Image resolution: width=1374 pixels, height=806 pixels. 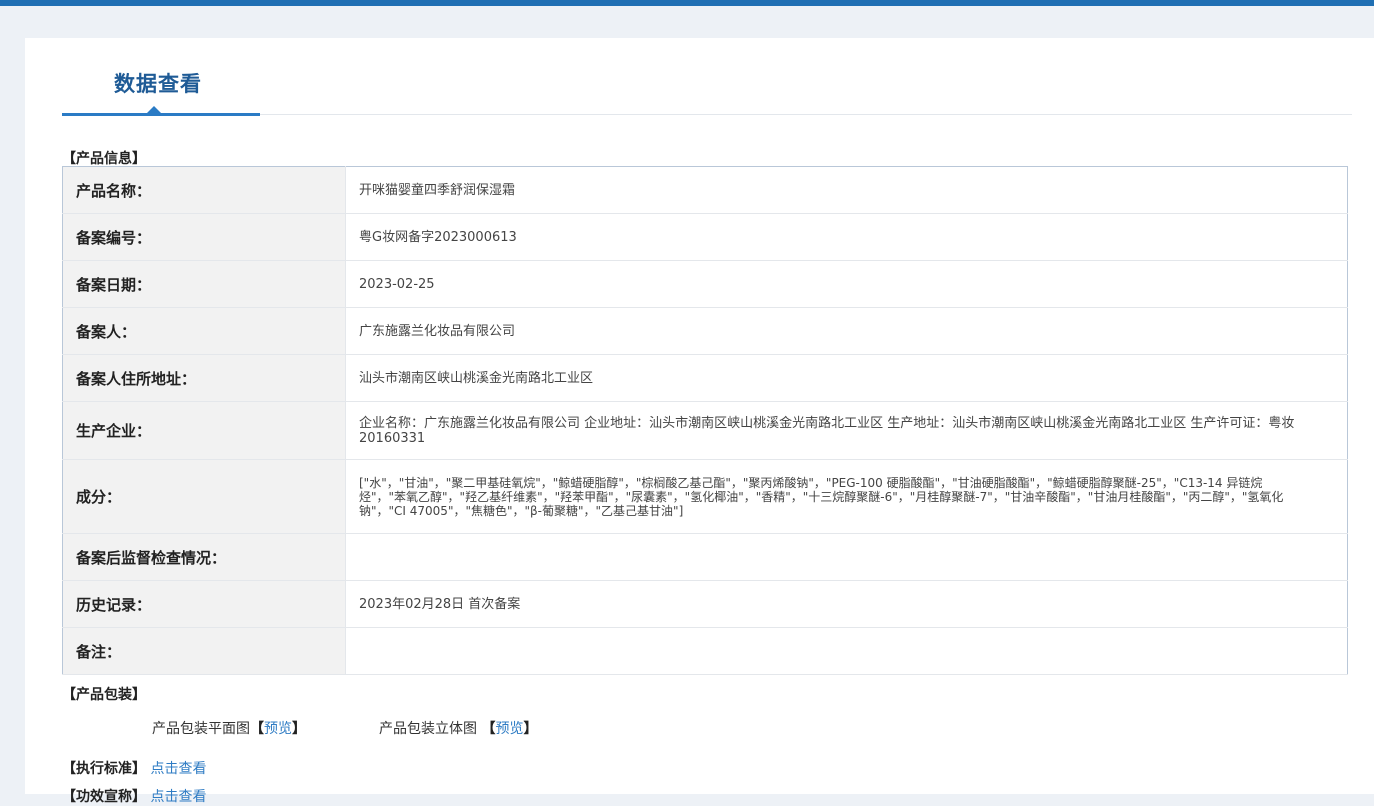 What do you see at coordinates (846, 284) in the screenshot?
I see `row-value: 2023-02-25` at bounding box center [846, 284].